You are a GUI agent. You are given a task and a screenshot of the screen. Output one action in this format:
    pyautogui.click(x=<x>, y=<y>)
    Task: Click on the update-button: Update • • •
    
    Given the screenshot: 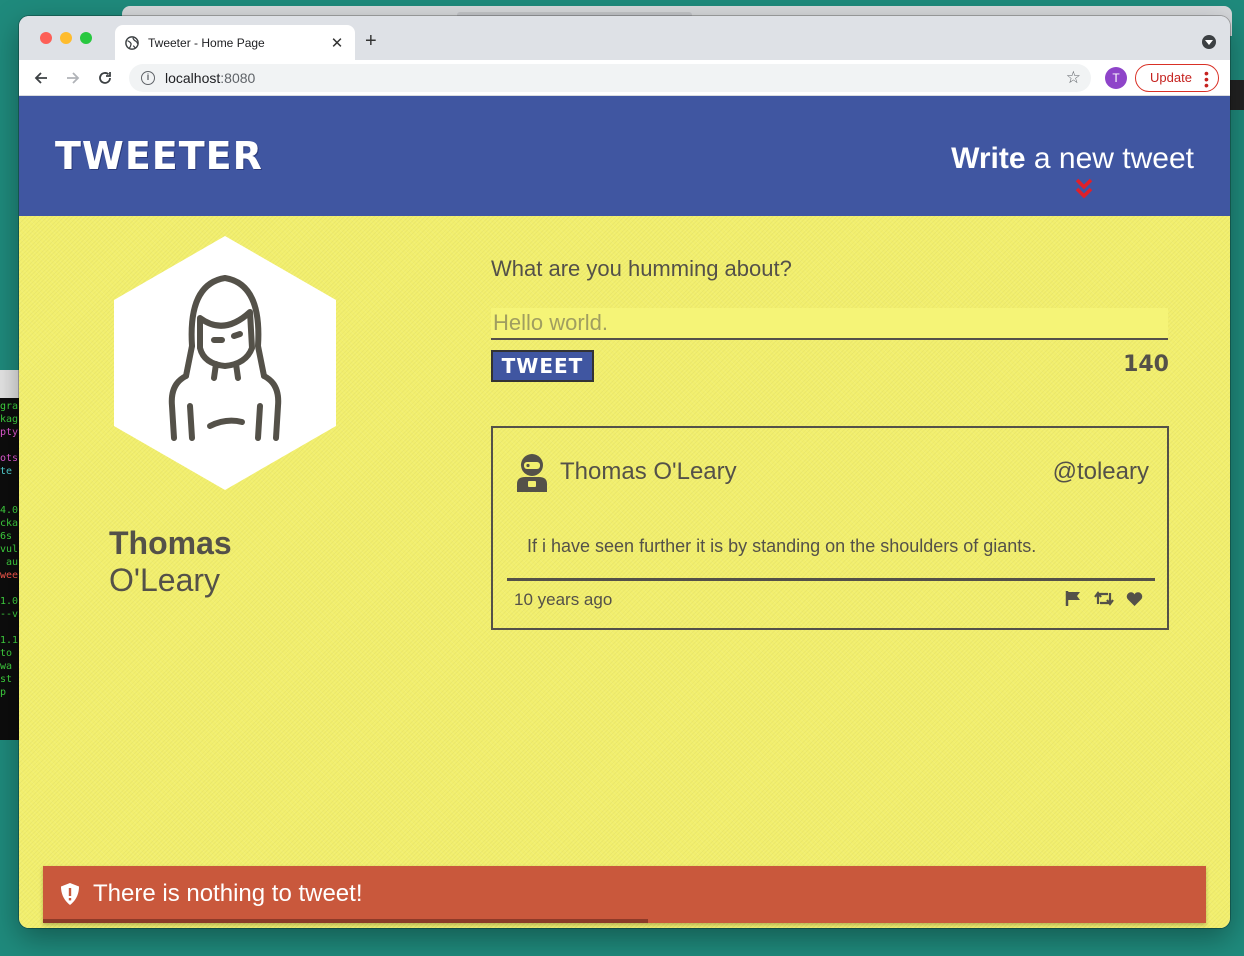 What is the action you would take?
    pyautogui.click(x=1177, y=78)
    